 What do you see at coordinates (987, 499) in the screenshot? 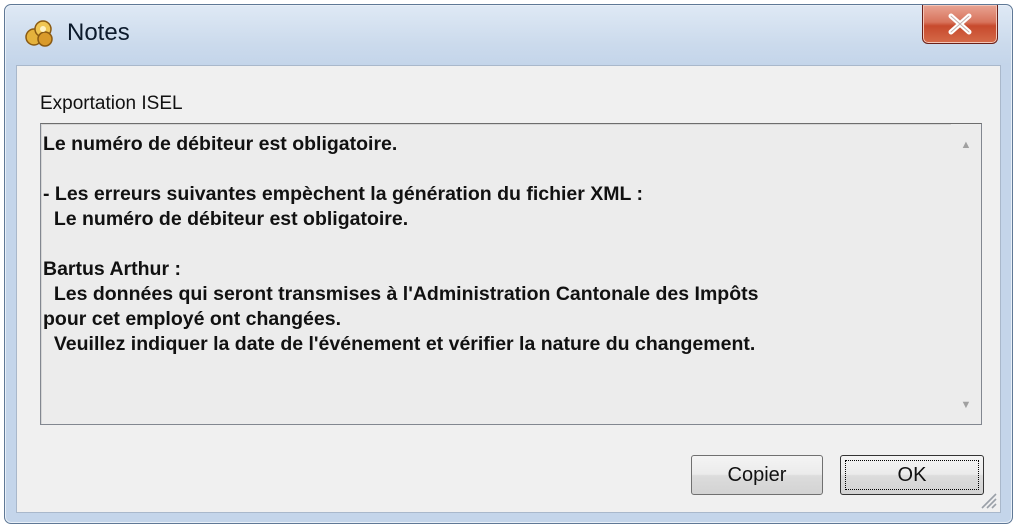
I see `resize-grip-icon` at bounding box center [987, 499].